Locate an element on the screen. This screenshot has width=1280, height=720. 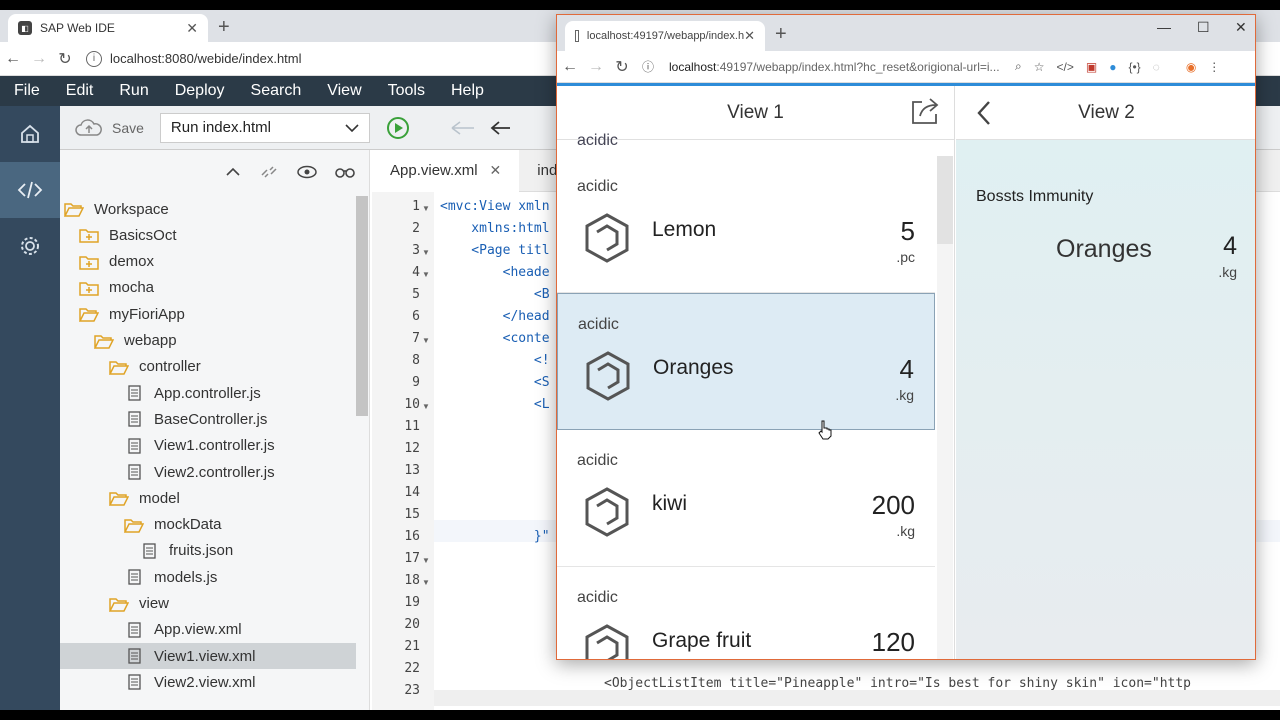
tree-folder-item: BasicsOct is located at coordinates (208, 235).